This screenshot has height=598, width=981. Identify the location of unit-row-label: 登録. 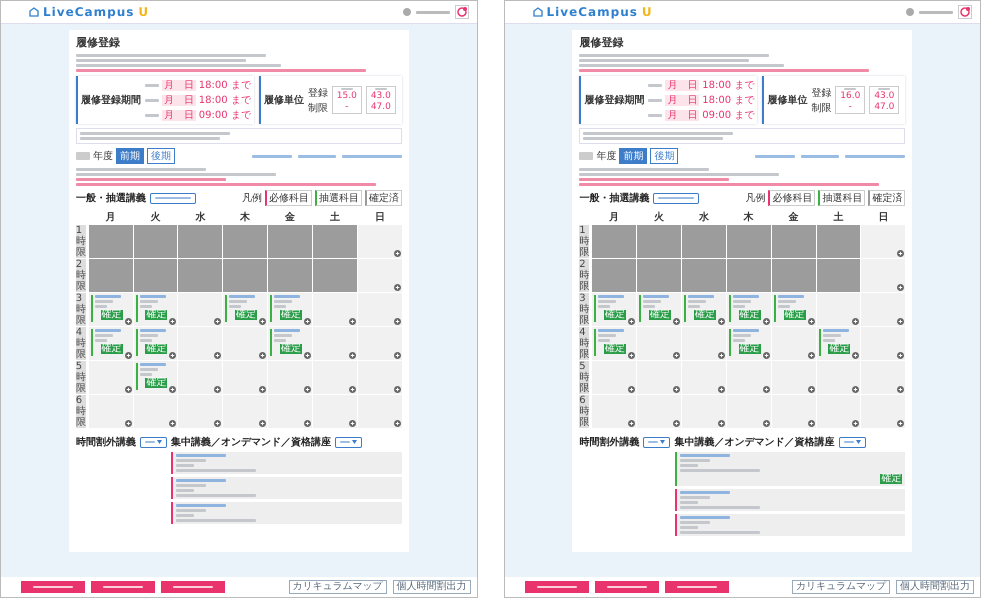
(821, 93).